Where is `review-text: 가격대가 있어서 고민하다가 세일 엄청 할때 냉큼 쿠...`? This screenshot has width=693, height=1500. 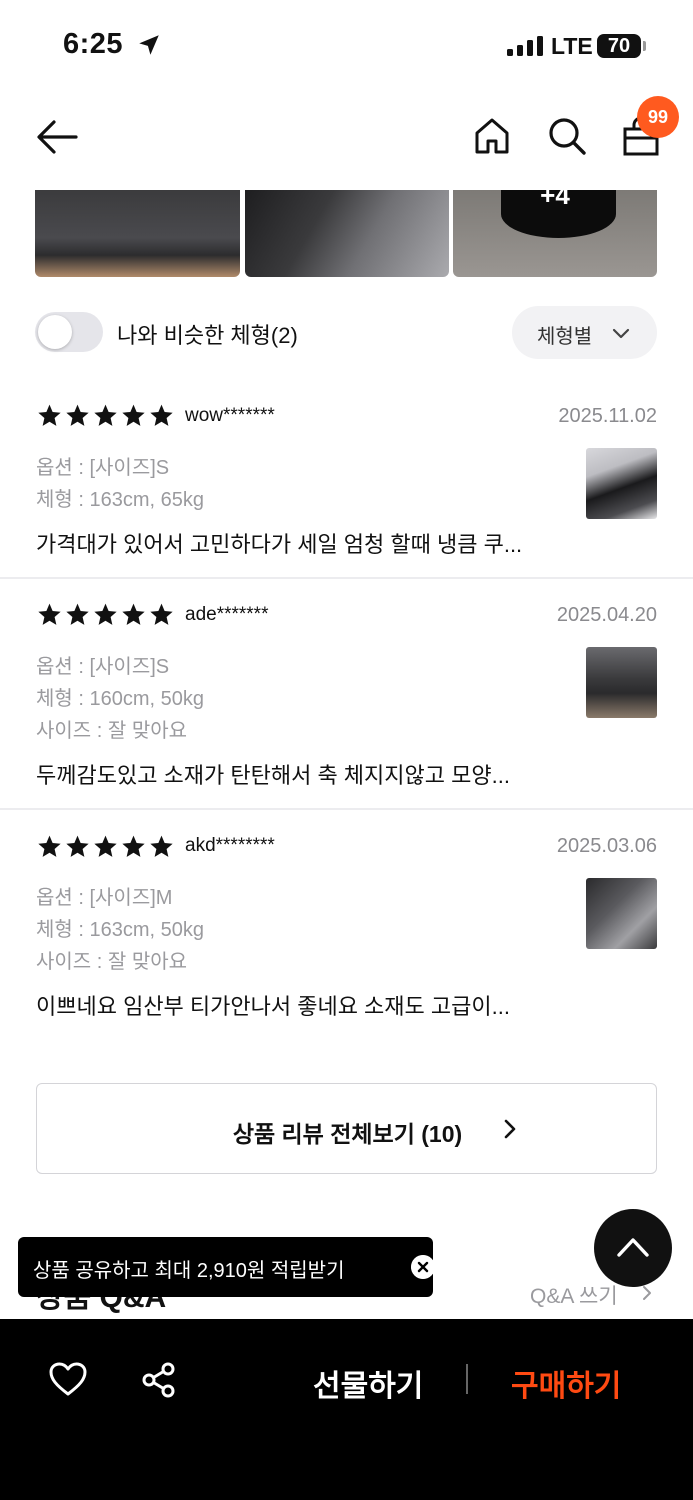 review-text: 가격대가 있어서 고민하다가 세일 엄청 할때 냉큼 쿠... is located at coordinates (279, 544).